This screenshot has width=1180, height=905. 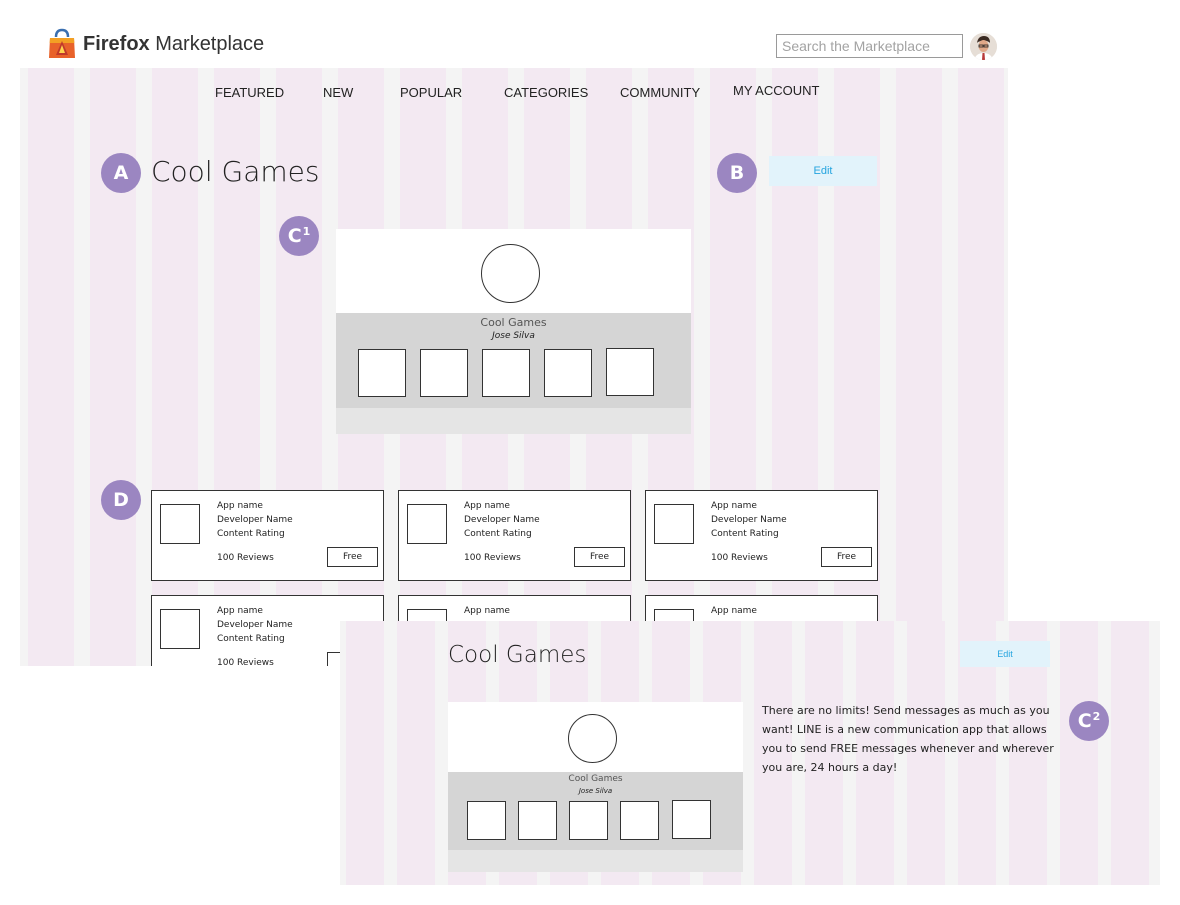 What do you see at coordinates (62, 43) in the screenshot?
I see `firefox-marketplace-logo-icon` at bounding box center [62, 43].